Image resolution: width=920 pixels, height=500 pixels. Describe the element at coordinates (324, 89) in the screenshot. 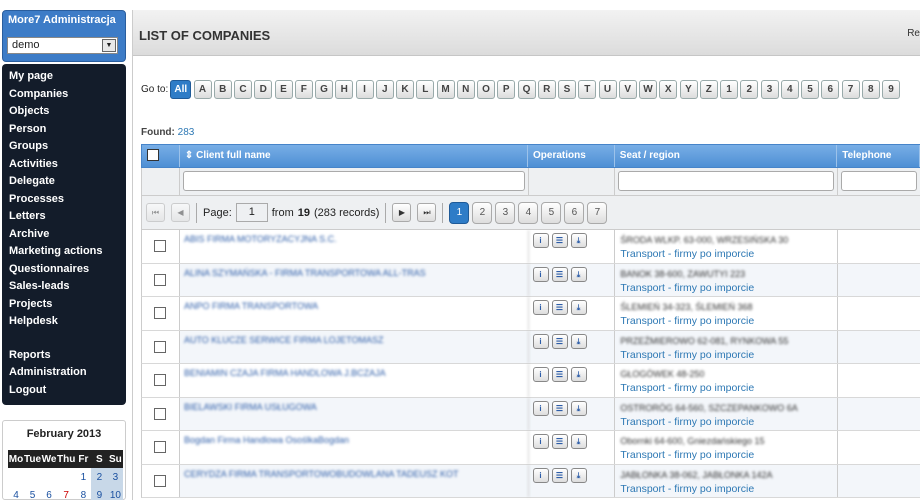

I see `letter-g: G` at that location.